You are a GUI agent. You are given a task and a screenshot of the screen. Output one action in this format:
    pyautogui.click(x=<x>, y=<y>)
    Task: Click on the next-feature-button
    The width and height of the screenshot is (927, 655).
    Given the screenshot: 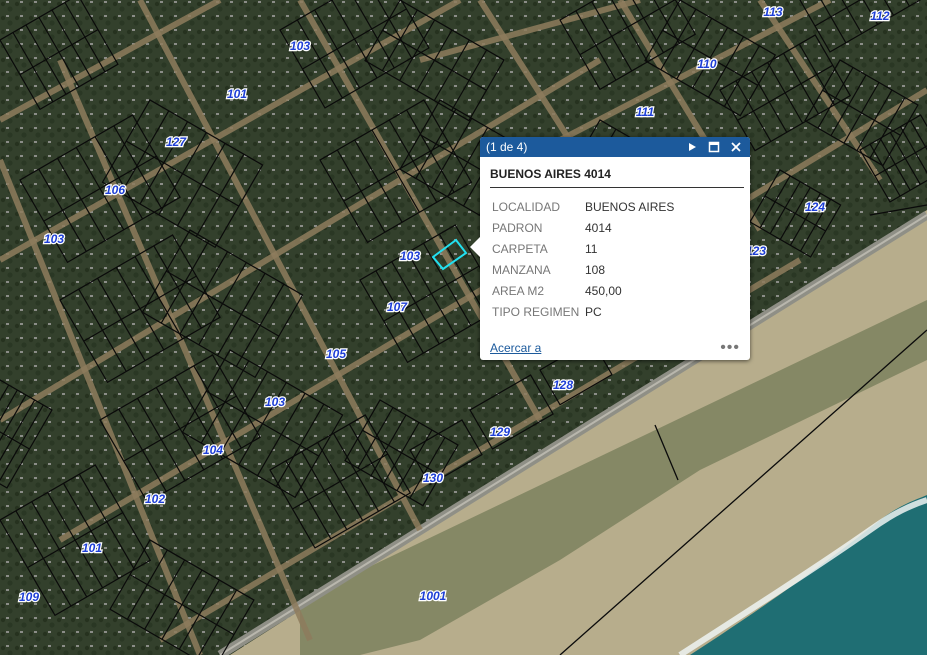 What is the action you would take?
    pyautogui.click(x=692, y=147)
    